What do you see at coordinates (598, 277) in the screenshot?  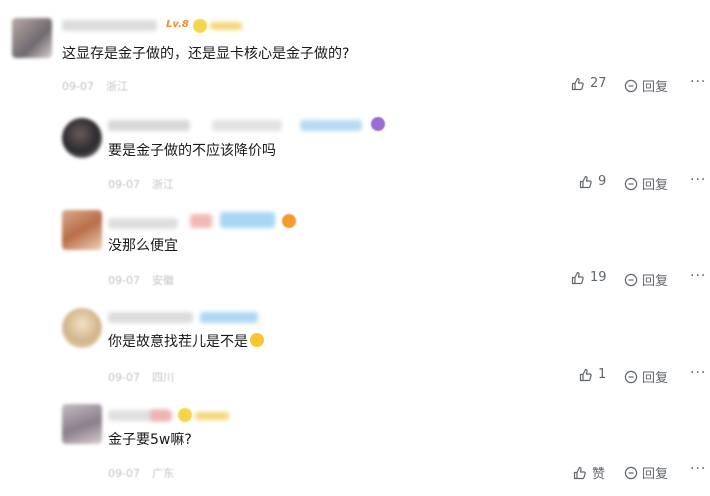 I see `like-count: 19` at bounding box center [598, 277].